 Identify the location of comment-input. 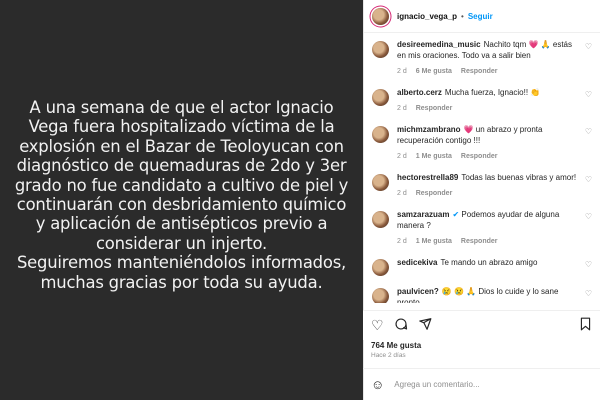
(484, 384).